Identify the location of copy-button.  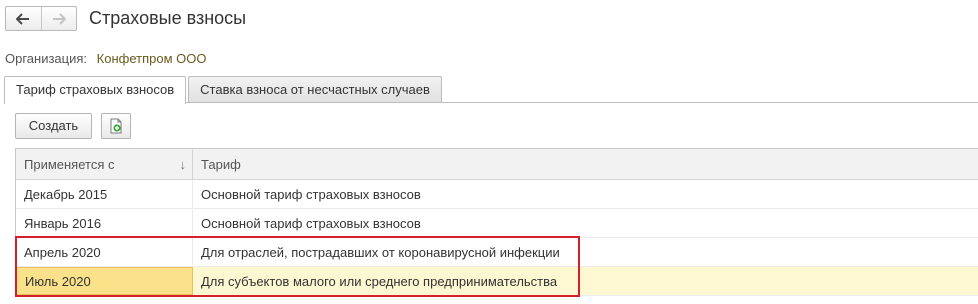
(116, 126).